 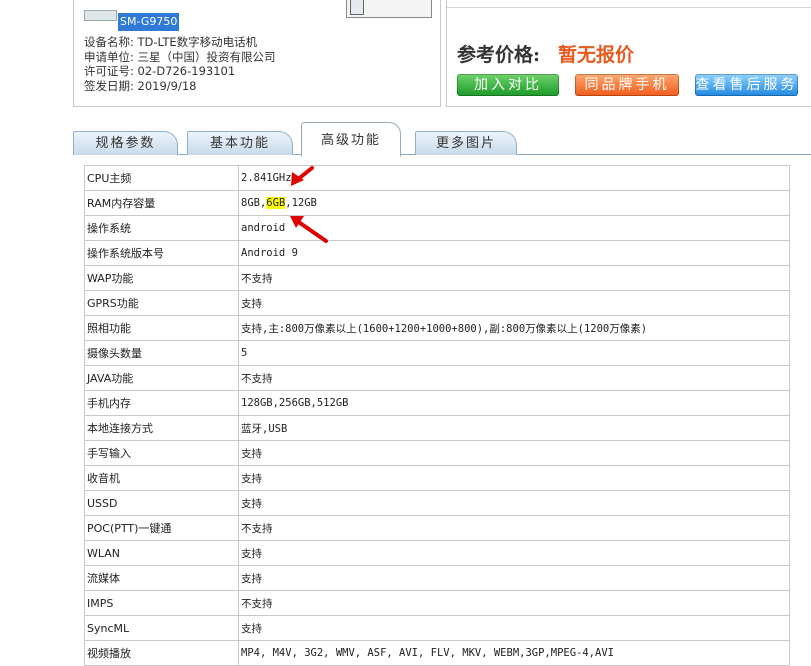 What do you see at coordinates (161, 328) in the screenshot?
I see `spec-key: 照相功能` at bounding box center [161, 328].